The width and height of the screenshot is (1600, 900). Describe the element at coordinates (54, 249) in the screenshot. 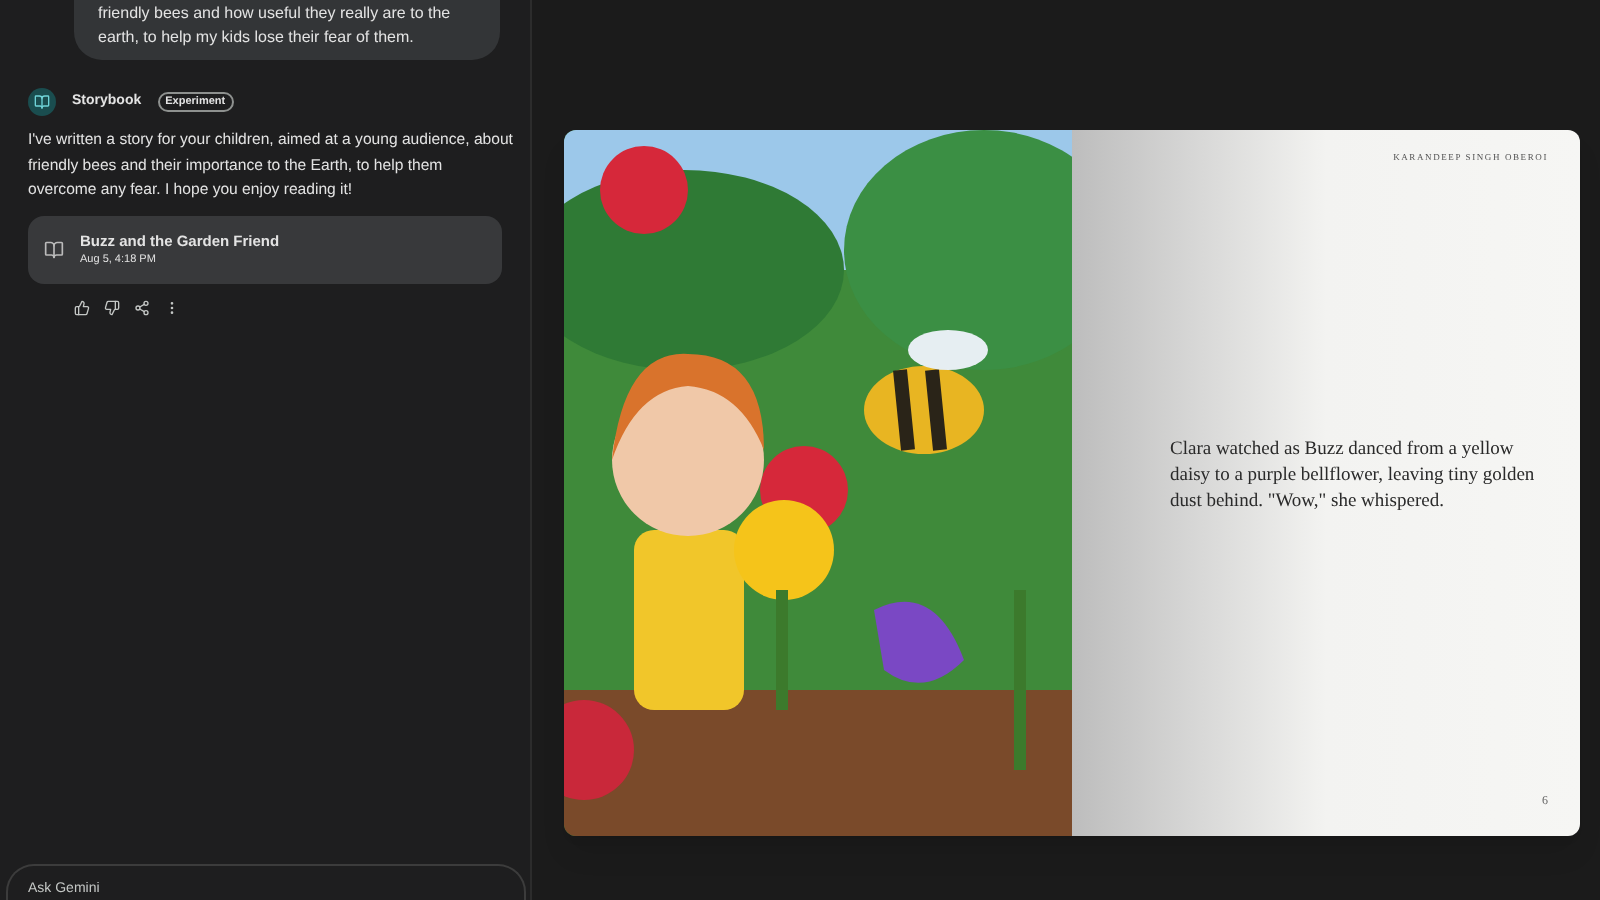

I see `book-icon` at that location.